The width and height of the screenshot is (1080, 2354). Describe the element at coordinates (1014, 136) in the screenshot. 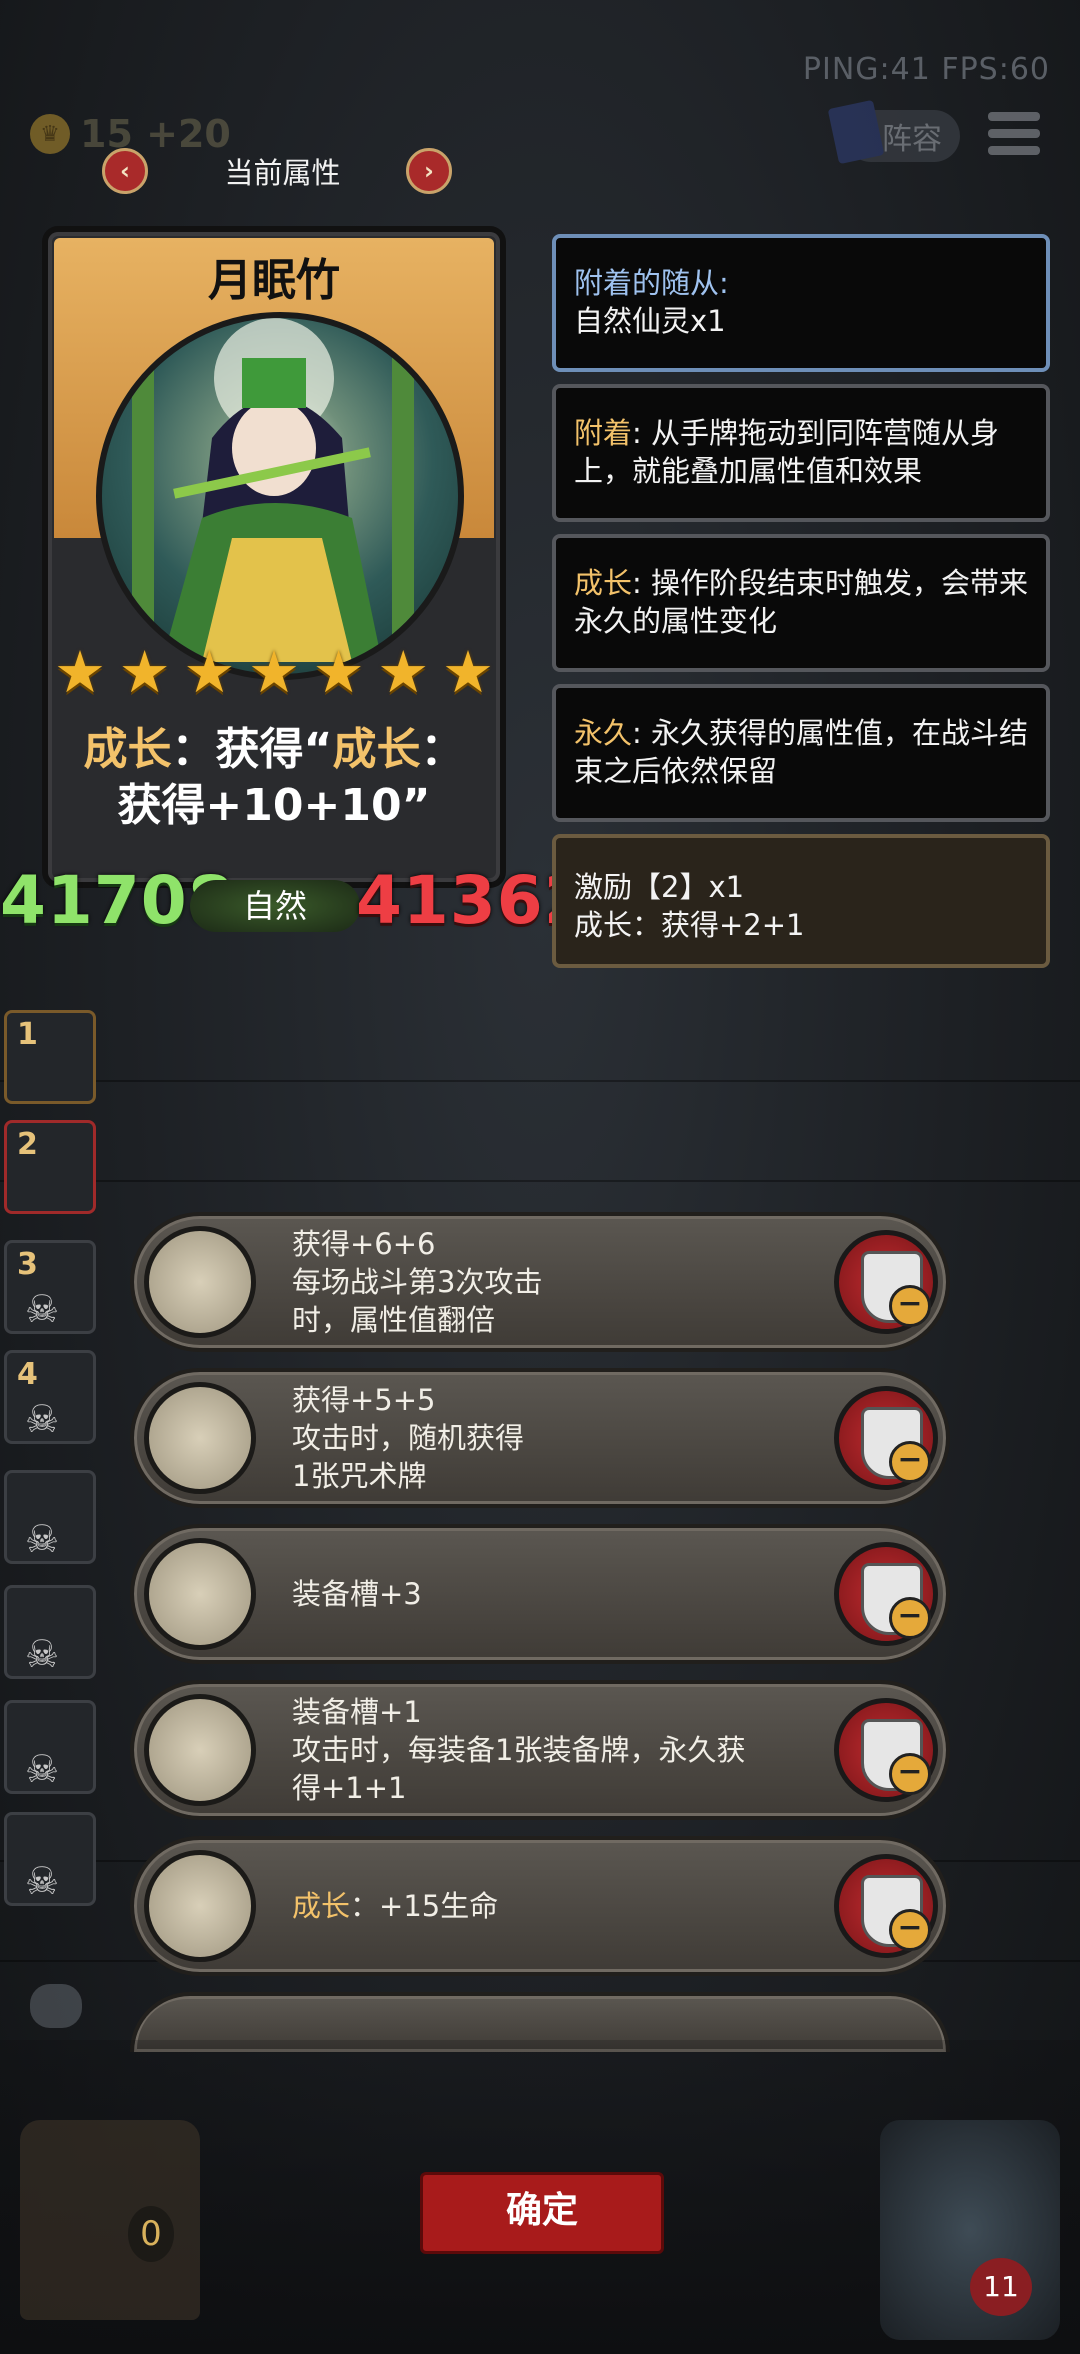

I see `menu-icon` at that location.